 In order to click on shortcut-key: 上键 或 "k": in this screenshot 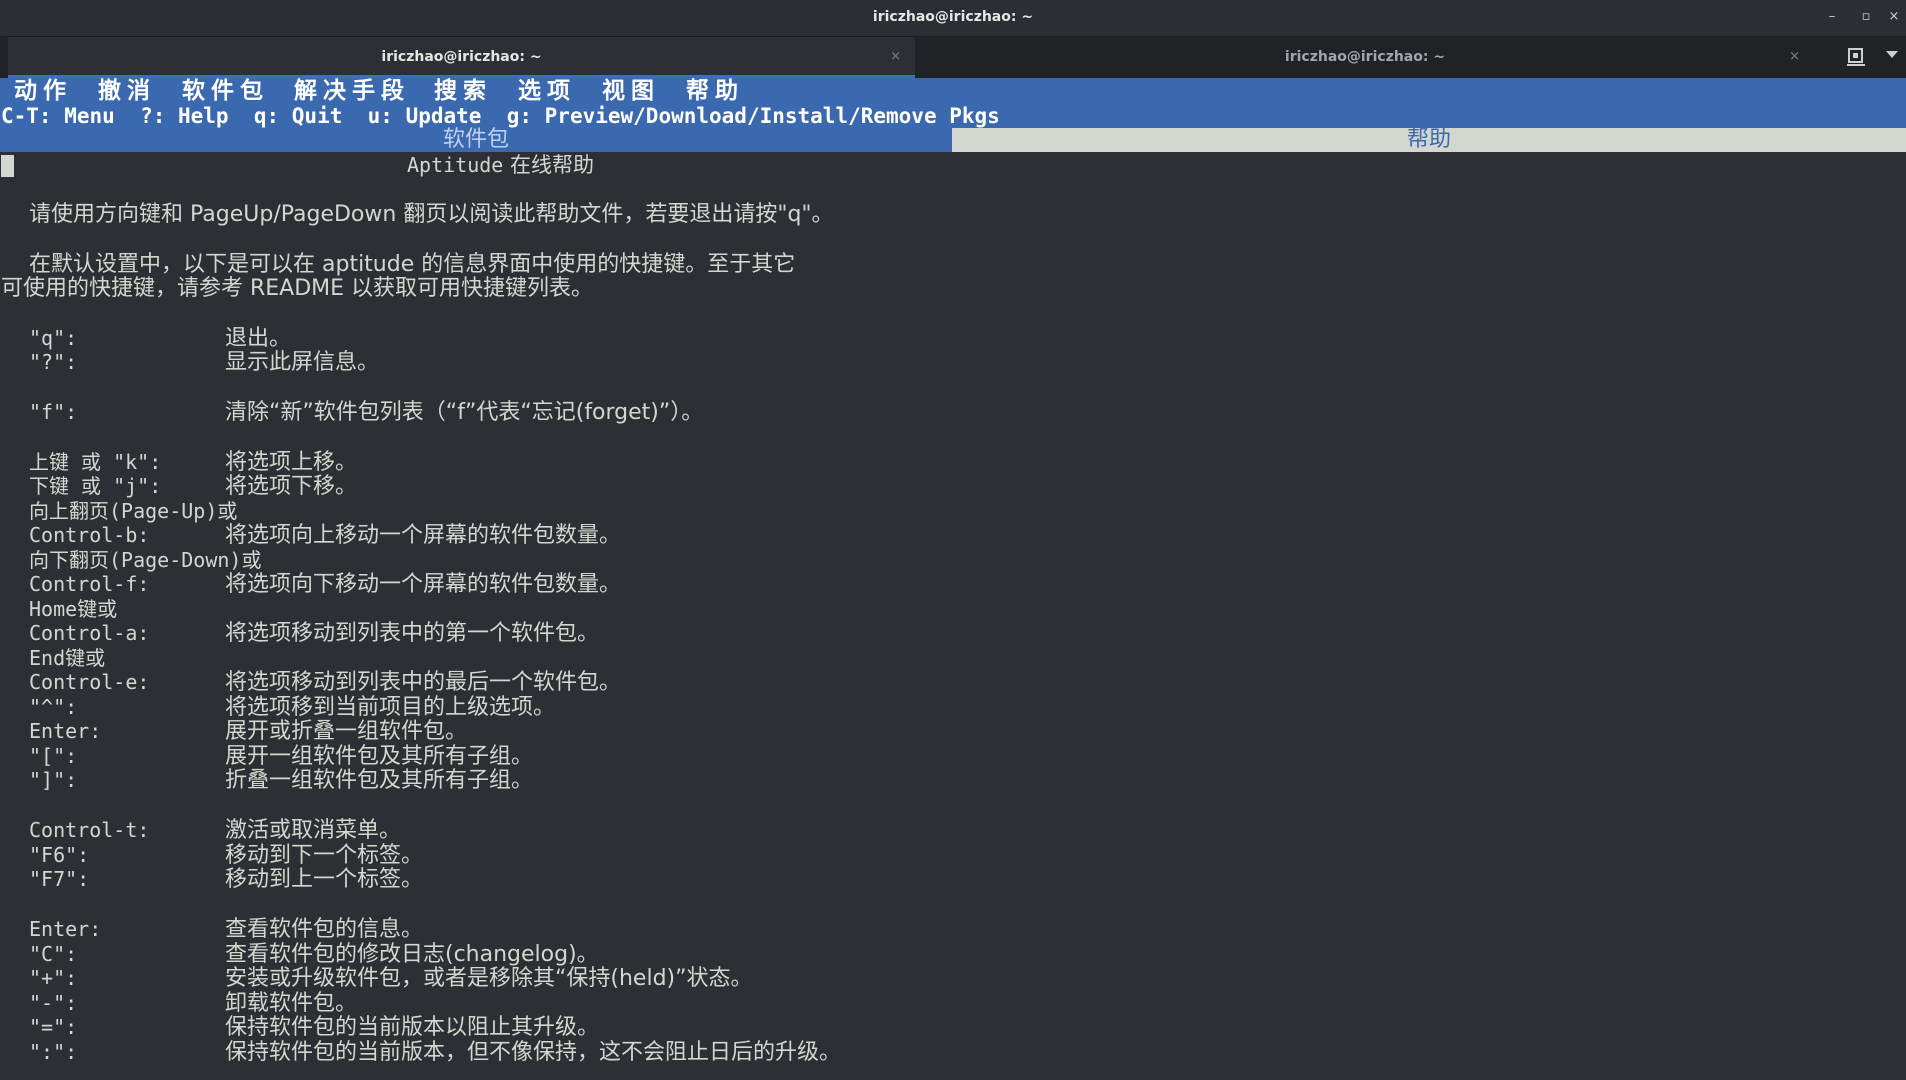, I will do `click(95, 462)`.